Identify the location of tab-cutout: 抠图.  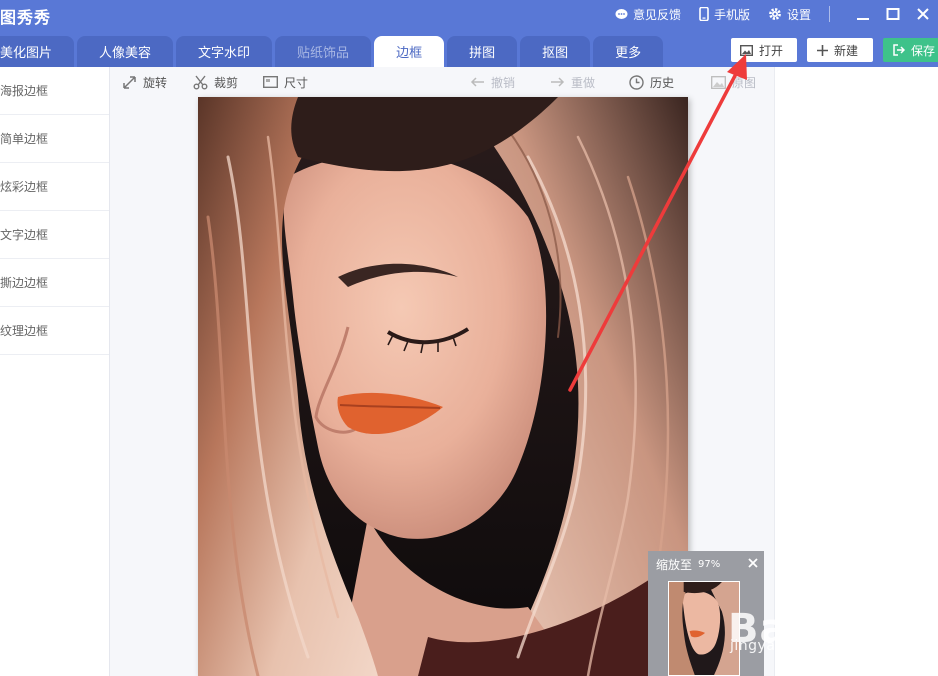
(555, 51).